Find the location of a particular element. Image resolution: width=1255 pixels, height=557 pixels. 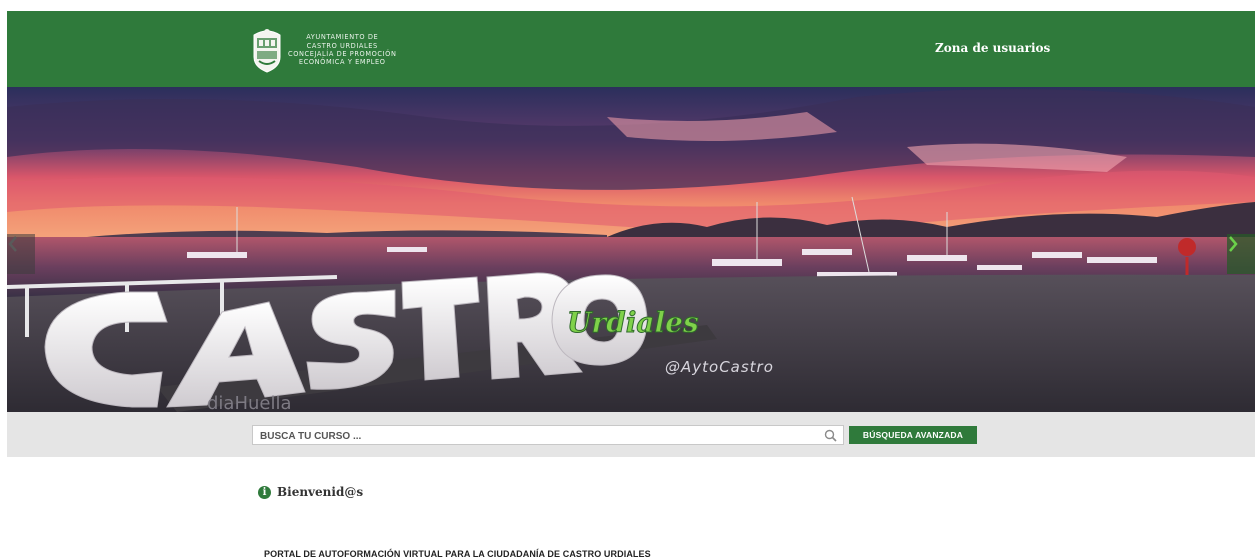

sign-script-text: Urdiales is located at coordinates (633, 322).